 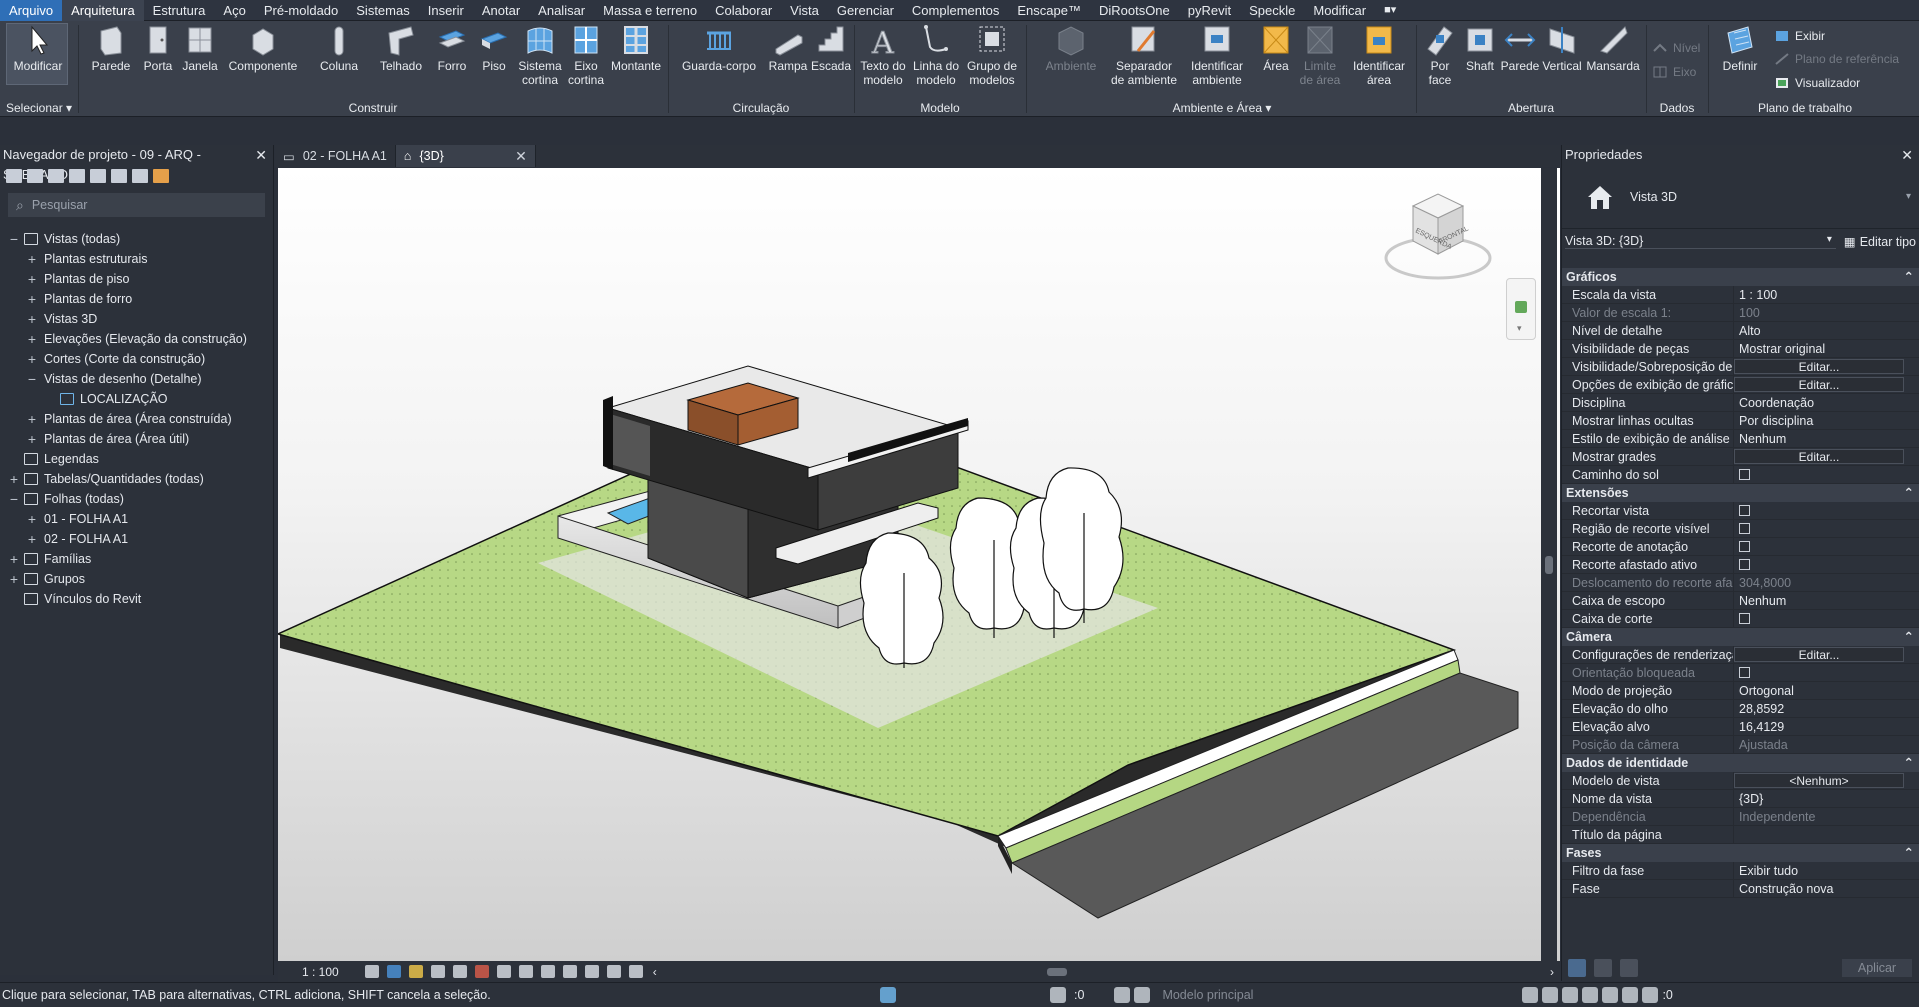 What do you see at coordinates (1826, 870) in the screenshot?
I see `property-value: Exibir tudo` at bounding box center [1826, 870].